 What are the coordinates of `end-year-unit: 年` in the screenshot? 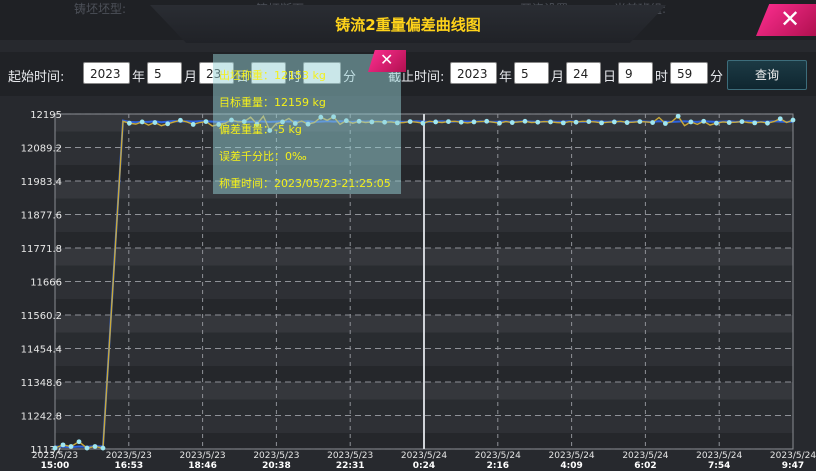 It's located at (506, 77).